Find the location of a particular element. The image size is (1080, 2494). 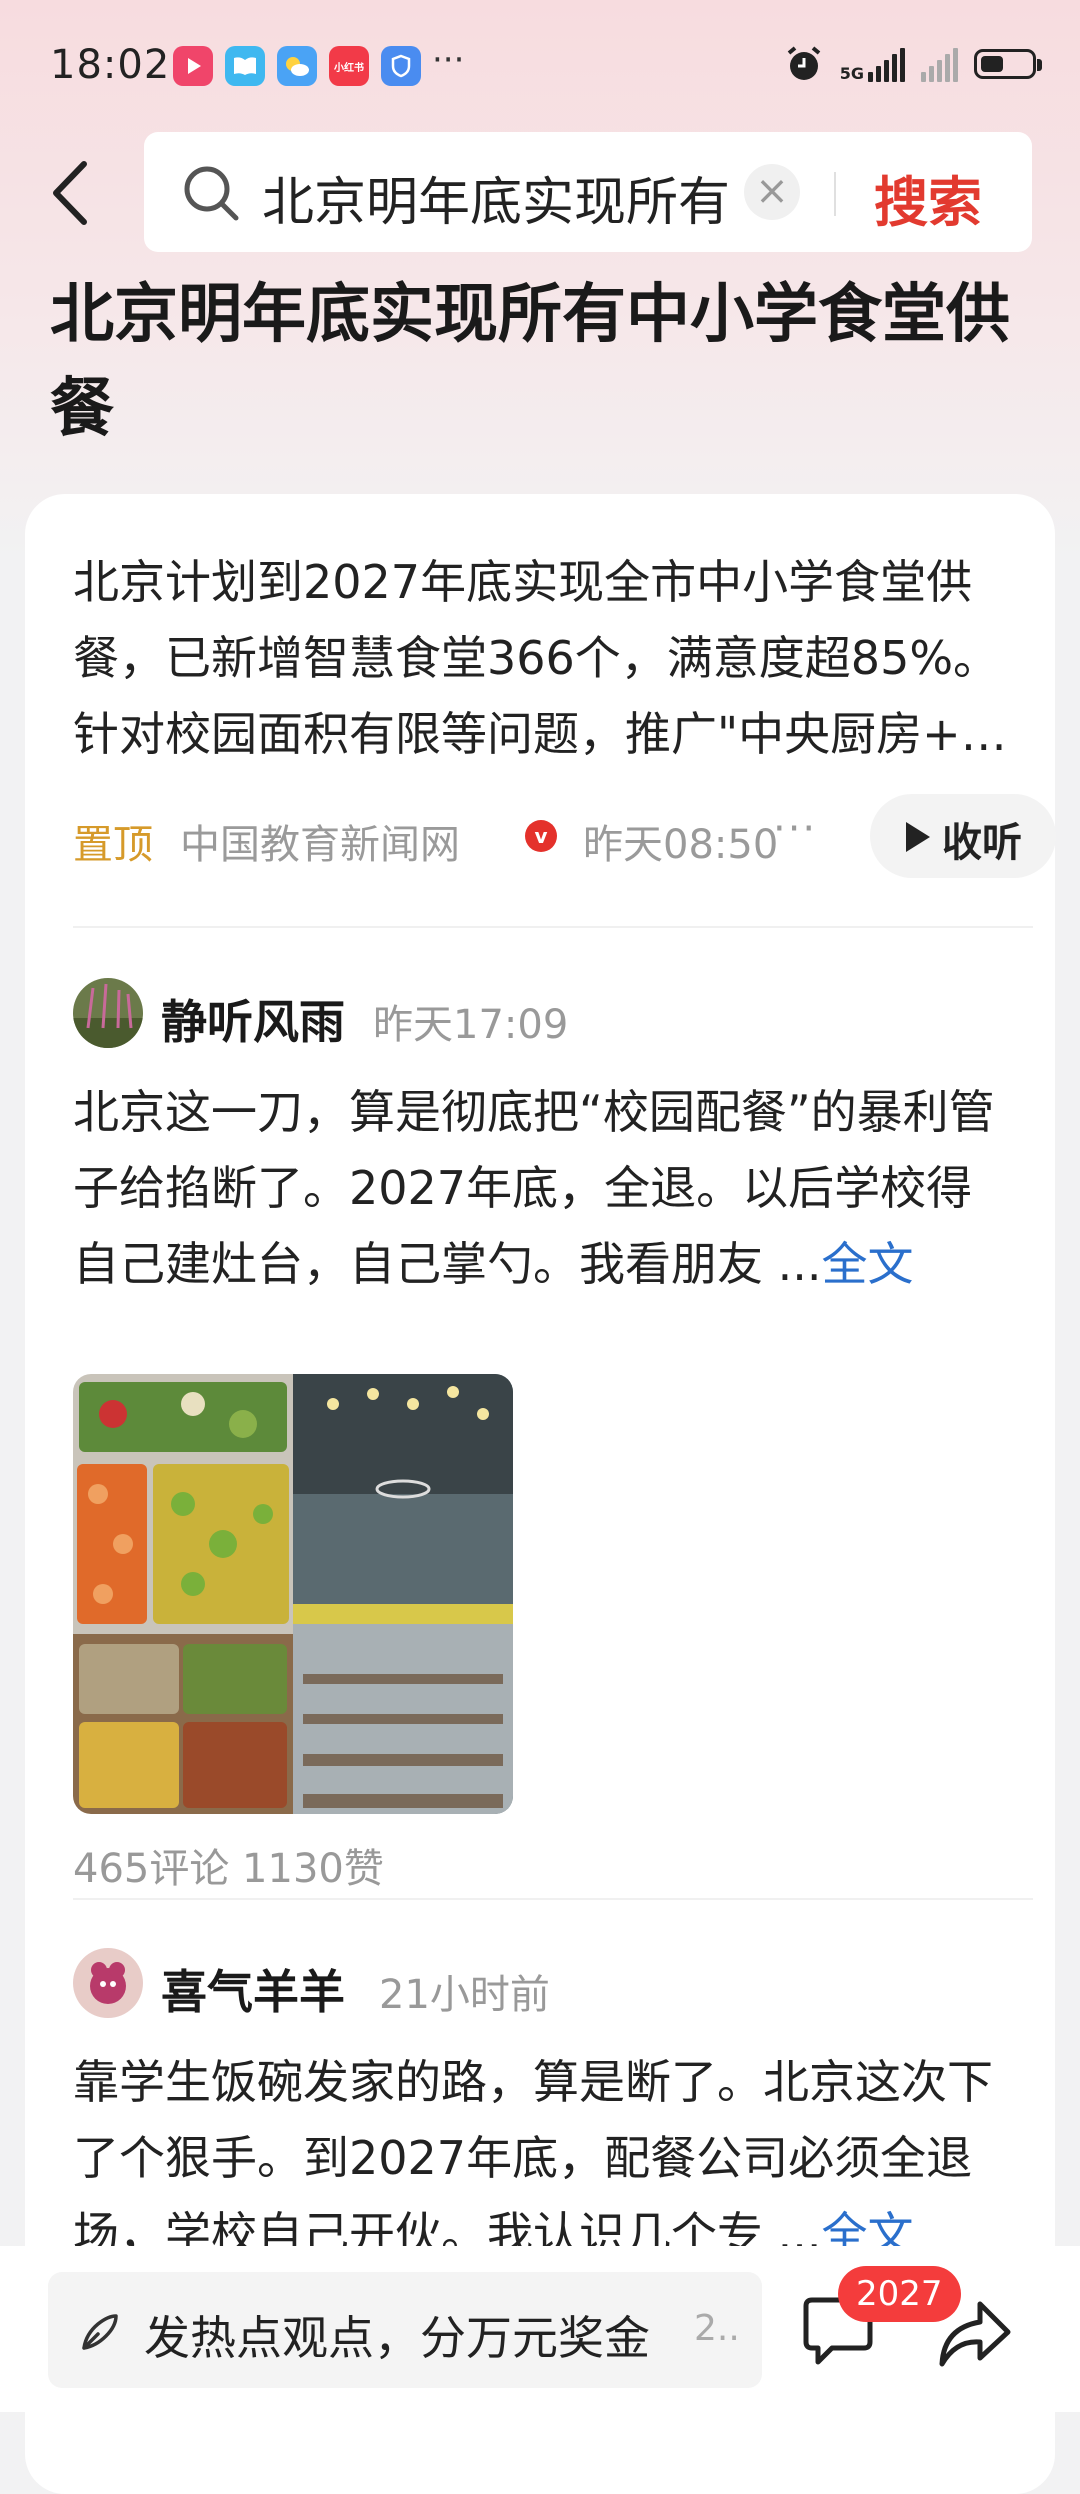

back-button is located at coordinates (74, 193).